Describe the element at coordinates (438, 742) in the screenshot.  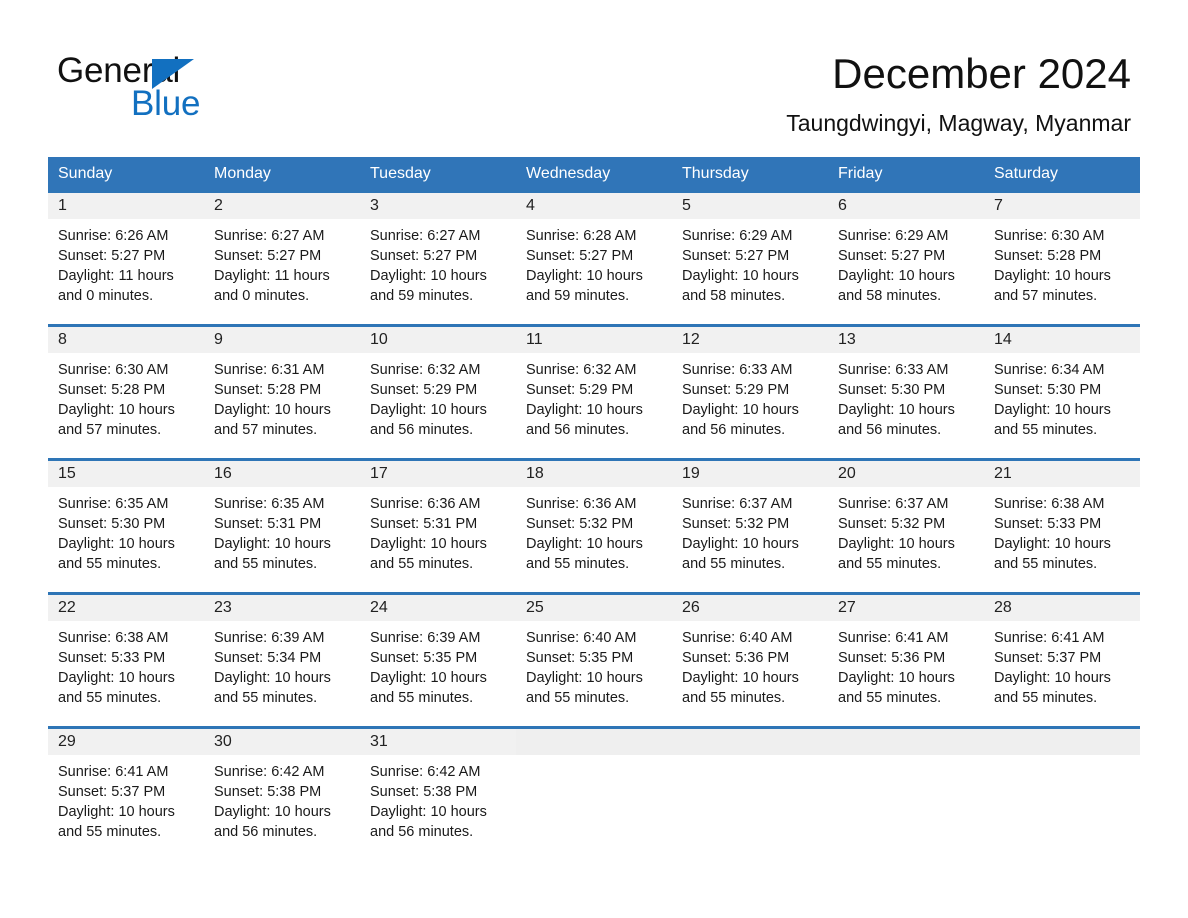
I see `day-number-band: 31` at that location.